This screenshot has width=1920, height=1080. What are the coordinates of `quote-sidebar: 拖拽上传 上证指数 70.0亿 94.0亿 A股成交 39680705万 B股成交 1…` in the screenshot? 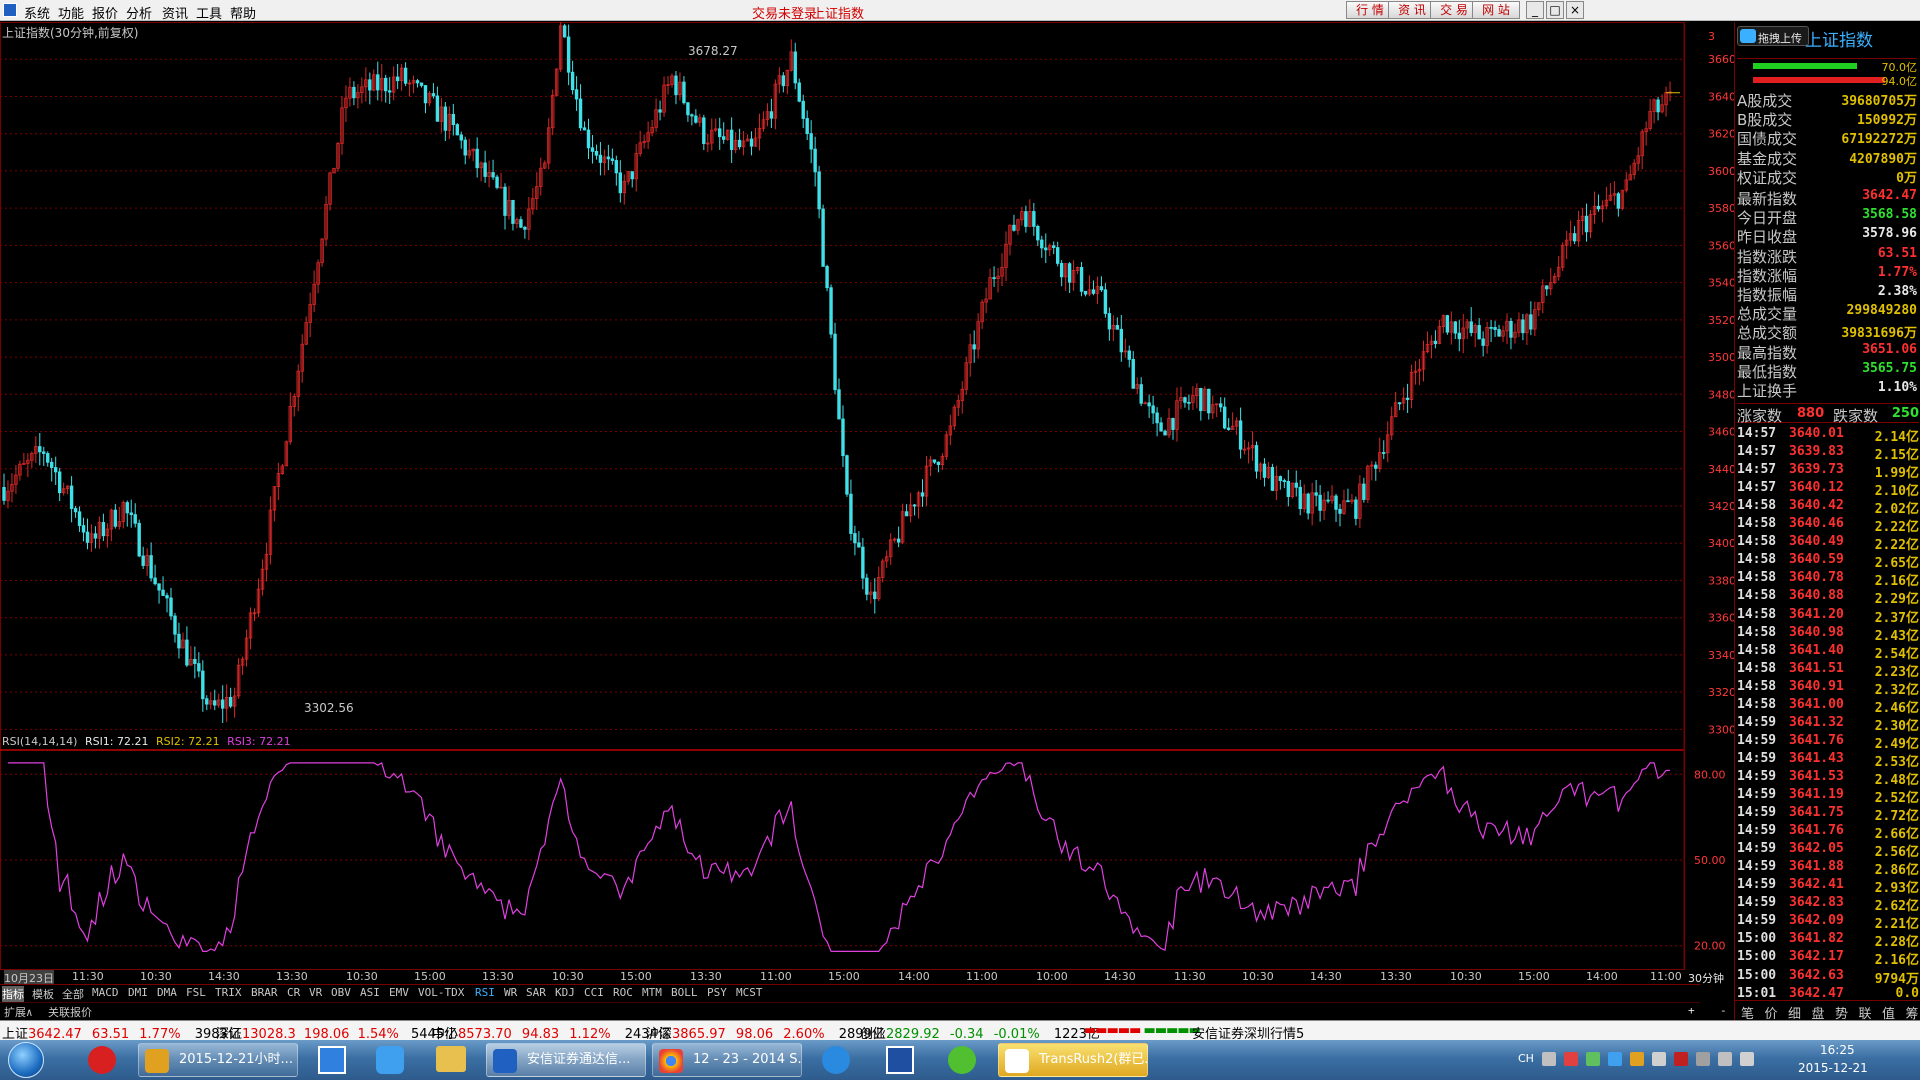 It's located at (1827, 522).